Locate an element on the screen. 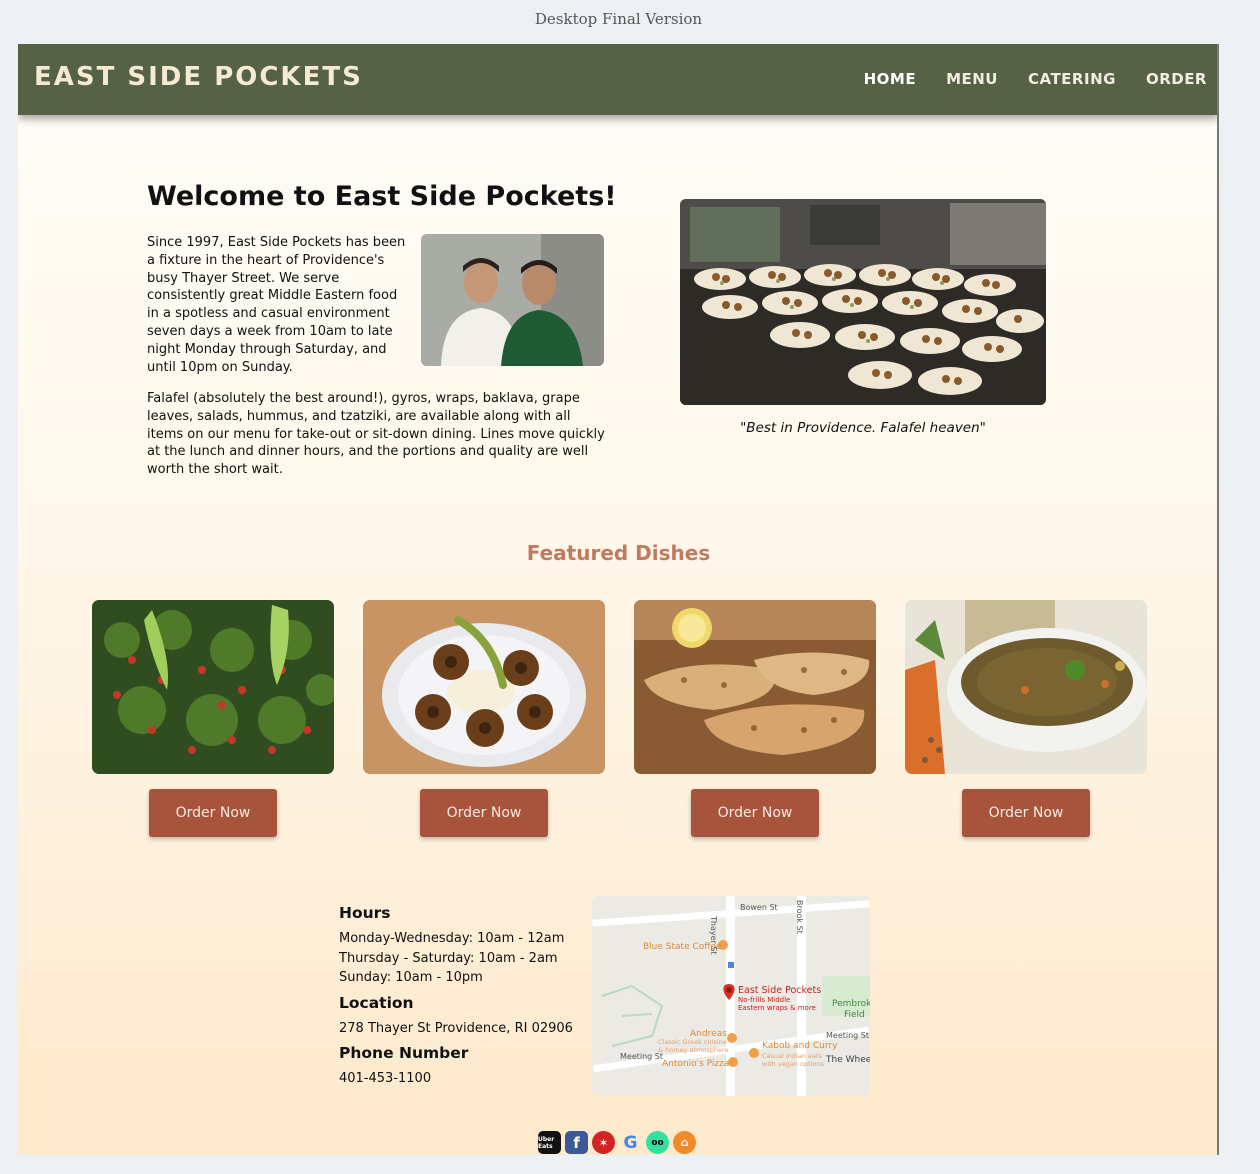 This screenshot has width=1260, height=1174. welcome-heading: Welcome to East Side Pockets! is located at coordinates (382, 196).